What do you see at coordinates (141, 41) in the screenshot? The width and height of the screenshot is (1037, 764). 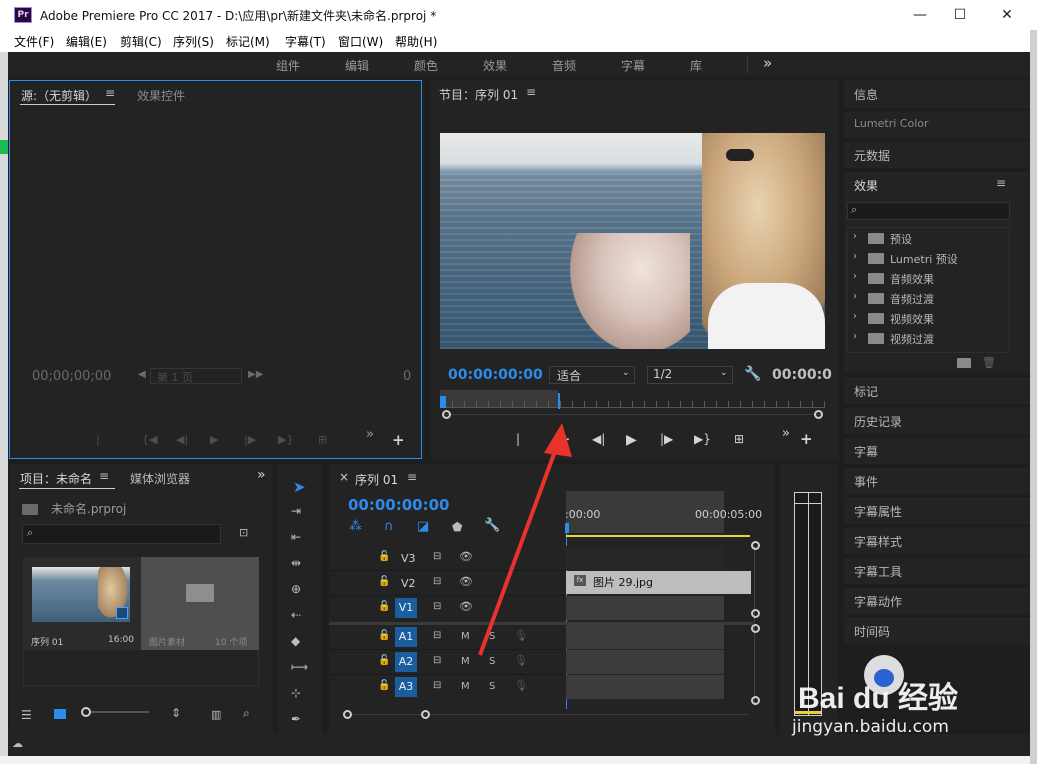 I see `menu-clip: 剪辑(C)` at bounding box center [141, 41].